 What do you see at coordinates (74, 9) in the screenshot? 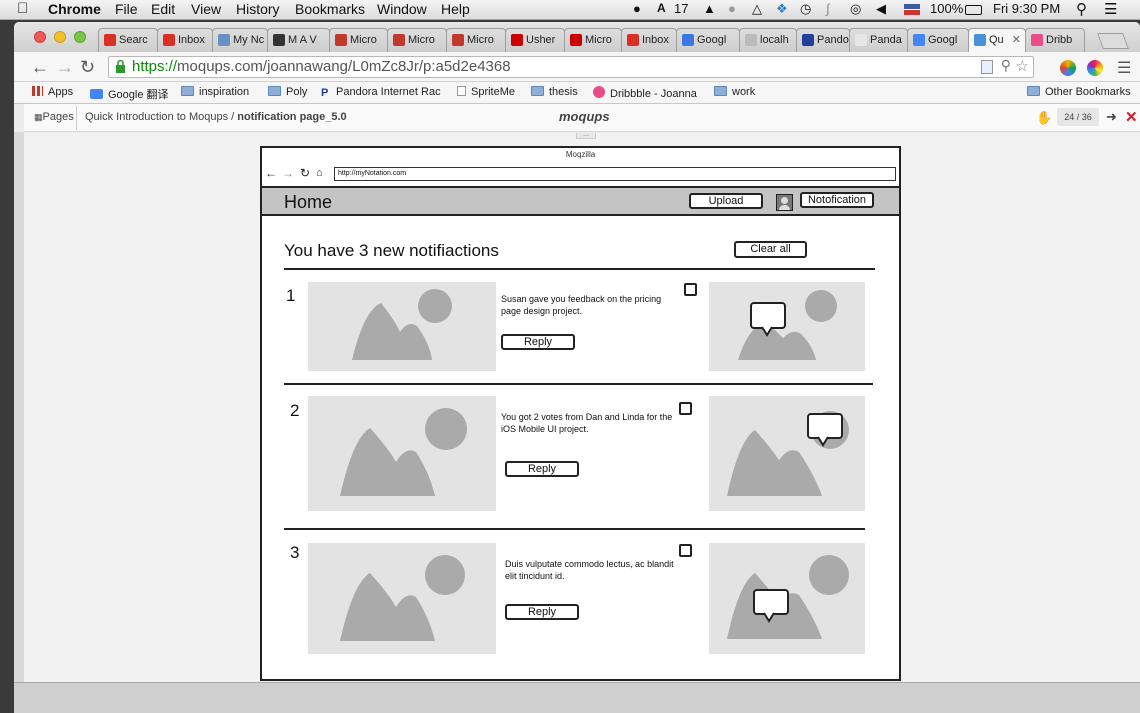
I see `menu-app-name: Chrome` at bounding box center [74, 9].